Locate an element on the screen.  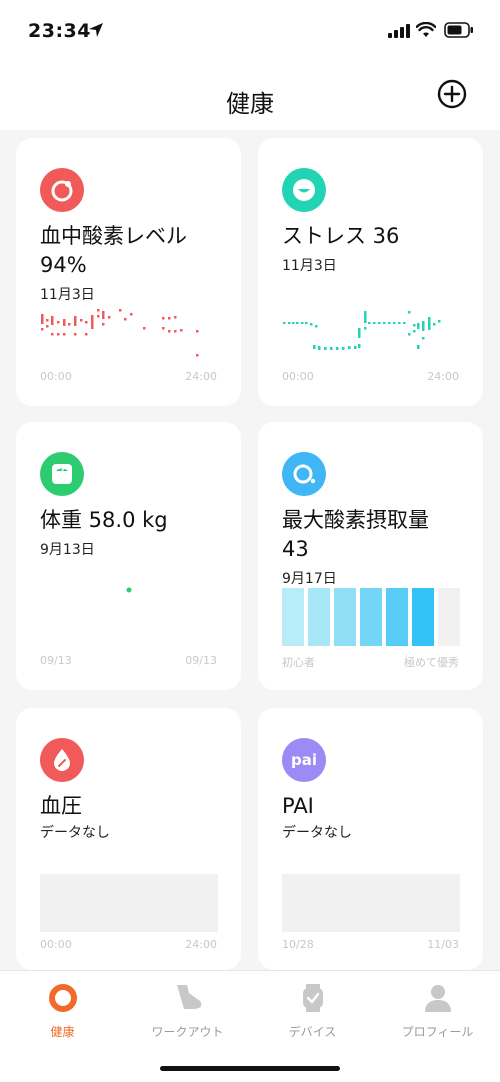
vo2max-axis-start: 初心者 is located at coordinates (298, 662).